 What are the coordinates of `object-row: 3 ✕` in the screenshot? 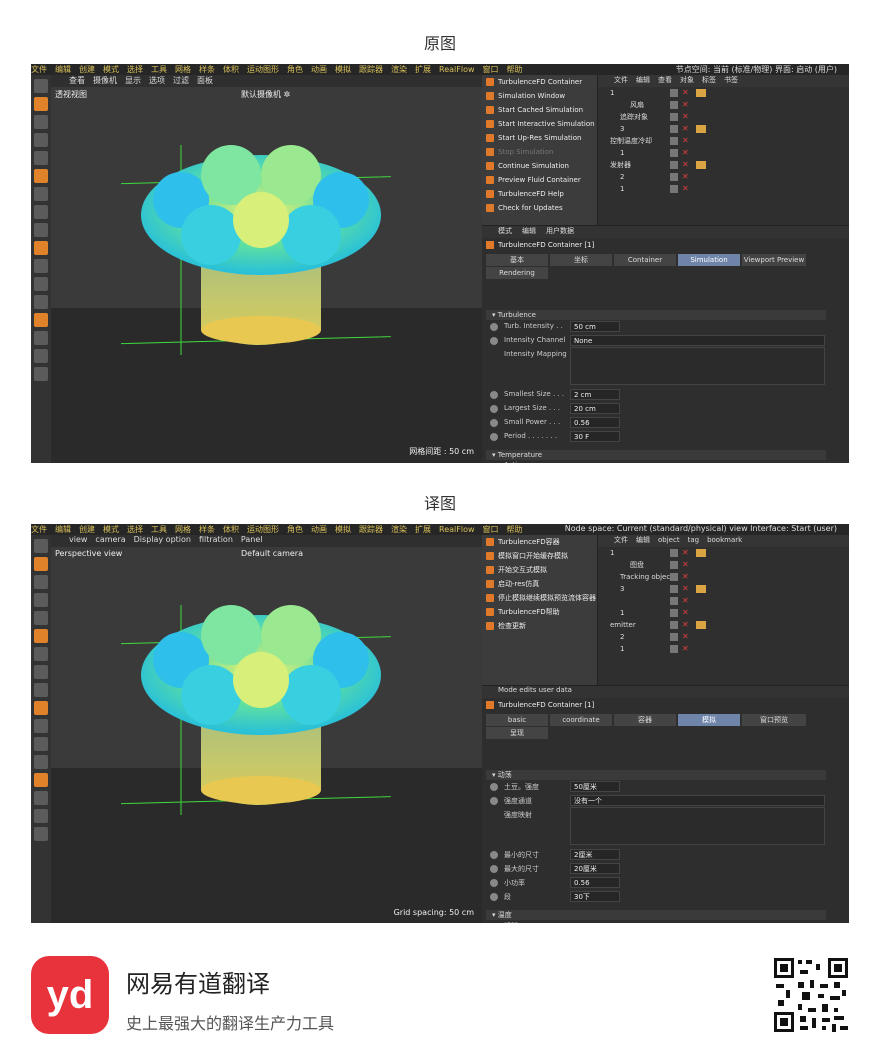 It's located at (723, 129).